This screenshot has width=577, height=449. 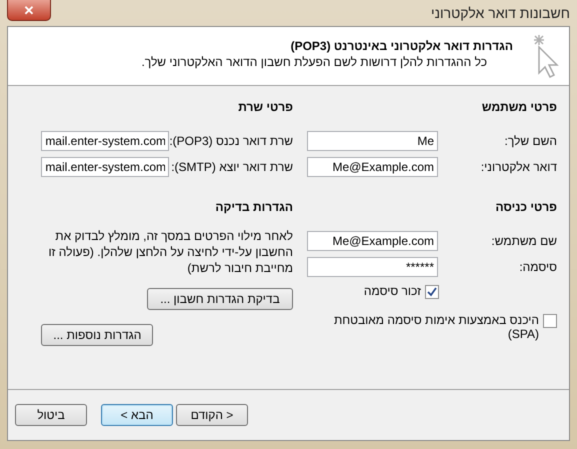 What do you see at coordinates (518, 167) in the screenshot?
I see `field-label: דואר אלקטרוני:` at bounding box center [518, 167].